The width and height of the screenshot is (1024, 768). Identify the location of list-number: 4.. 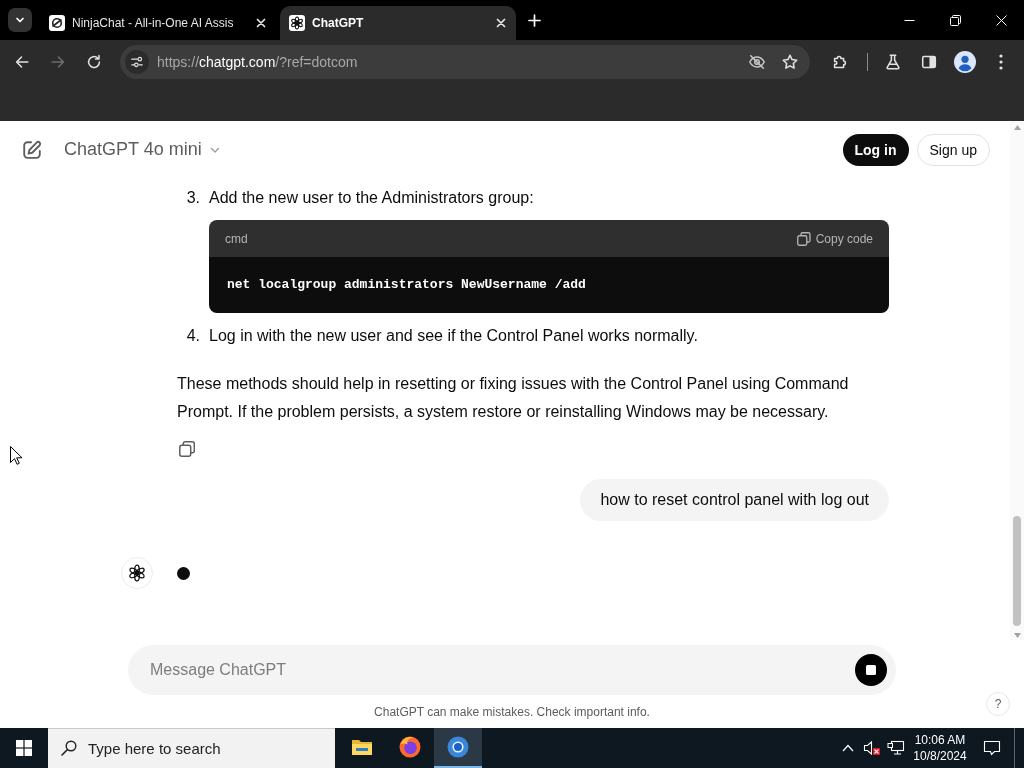
(193, 336).